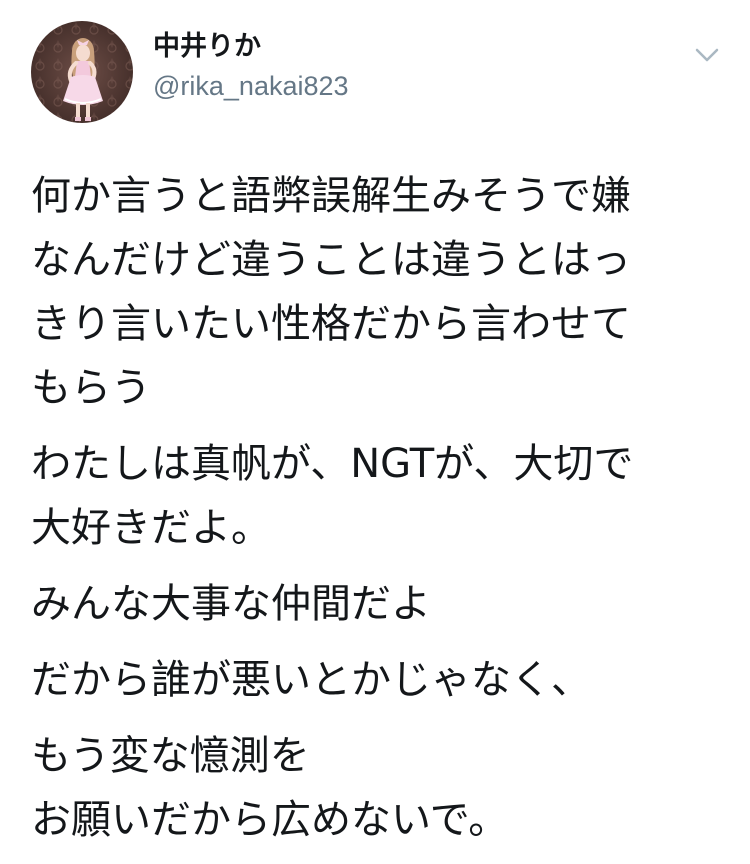 The height and width of the screenshot is (864, 750). Describe the element at coordinates (270, 788) in the screenshot. I see `tweet-paragraph: もう変な憶測を お願いだから広めないで。` at that location.